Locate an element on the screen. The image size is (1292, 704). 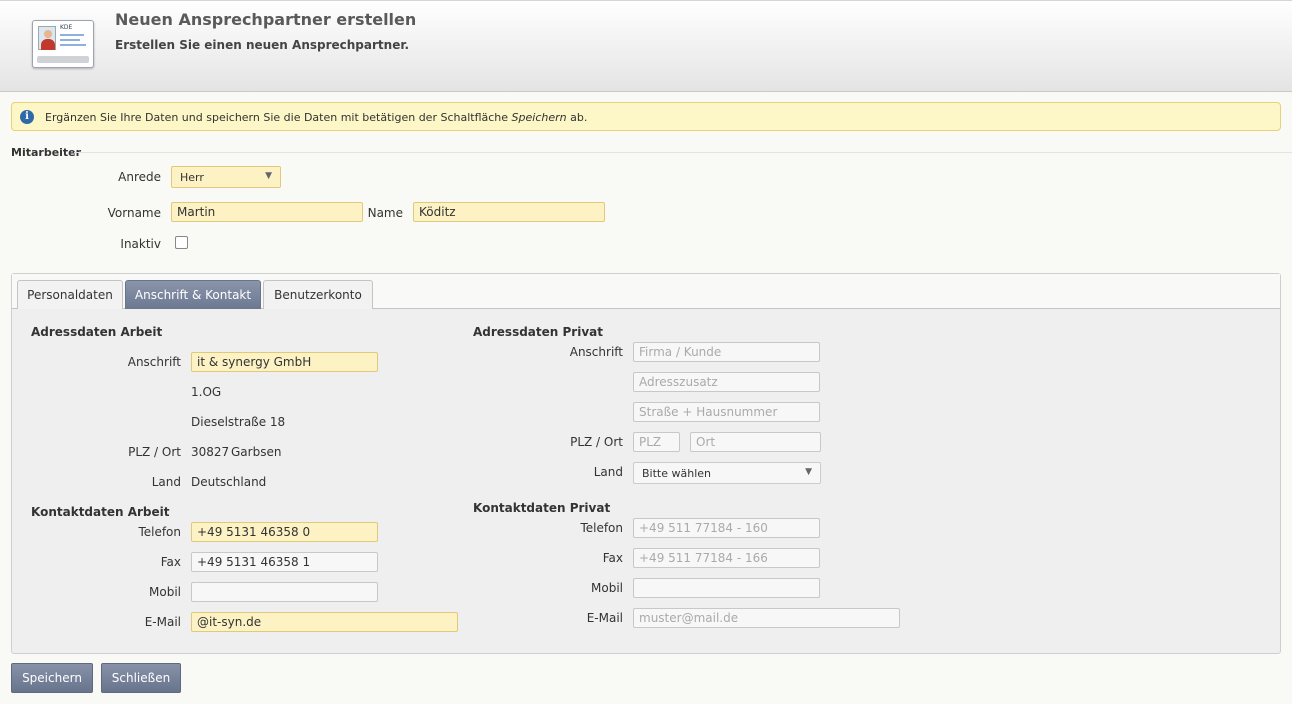
tab-benutzerkonto: Benutzerkonto is located at coordinates (318, 294).